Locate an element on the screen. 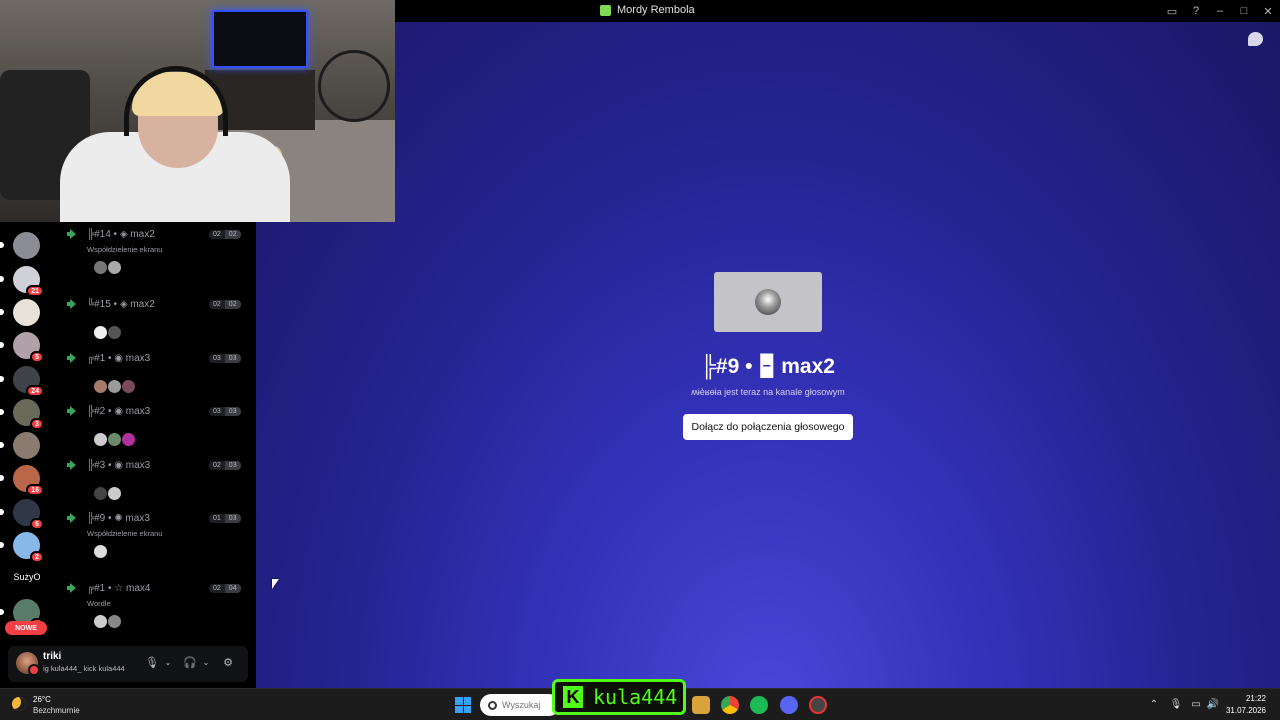 This screenshot has width=1280, height=720. close-button: ✕ is located at coordinates (1268, 11).